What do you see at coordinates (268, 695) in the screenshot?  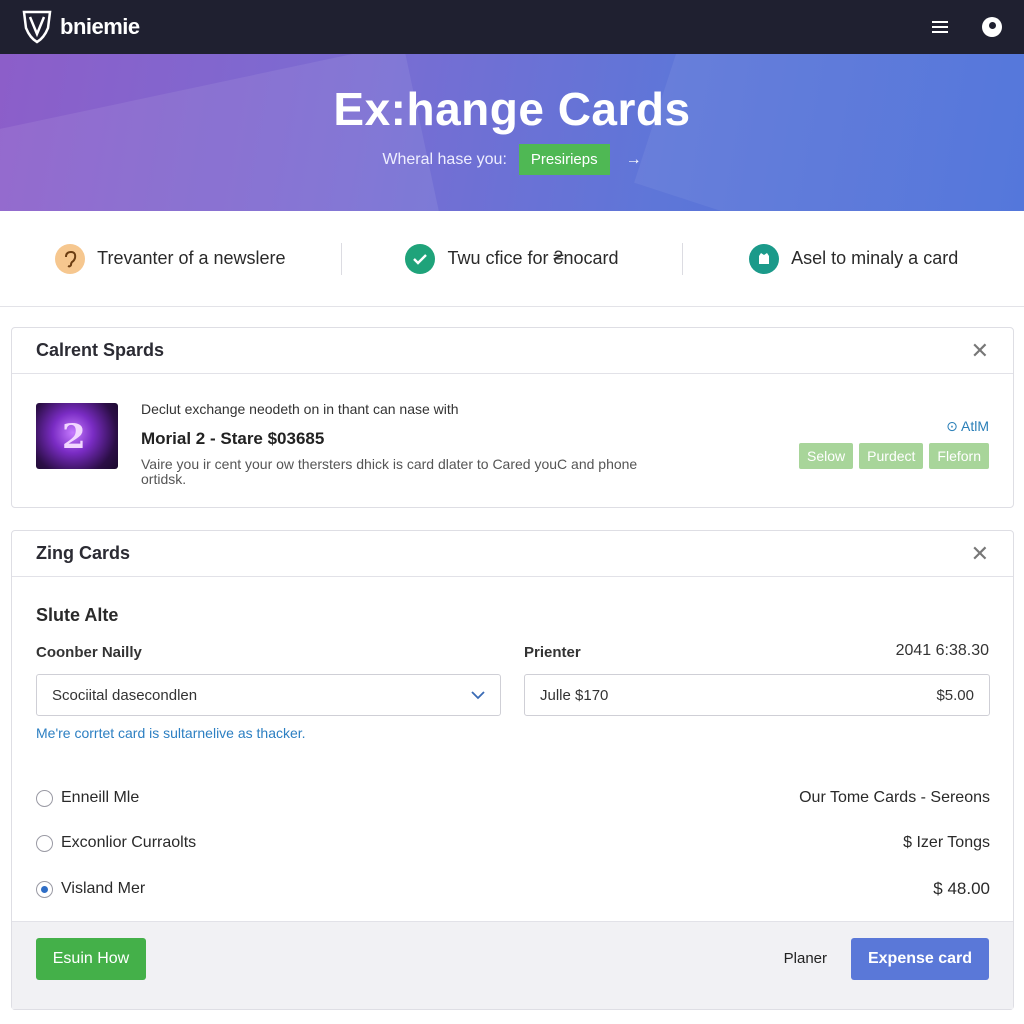 I see `card-select-dropdown: Scociital dasecondlen` at bounding box center [268, 695].